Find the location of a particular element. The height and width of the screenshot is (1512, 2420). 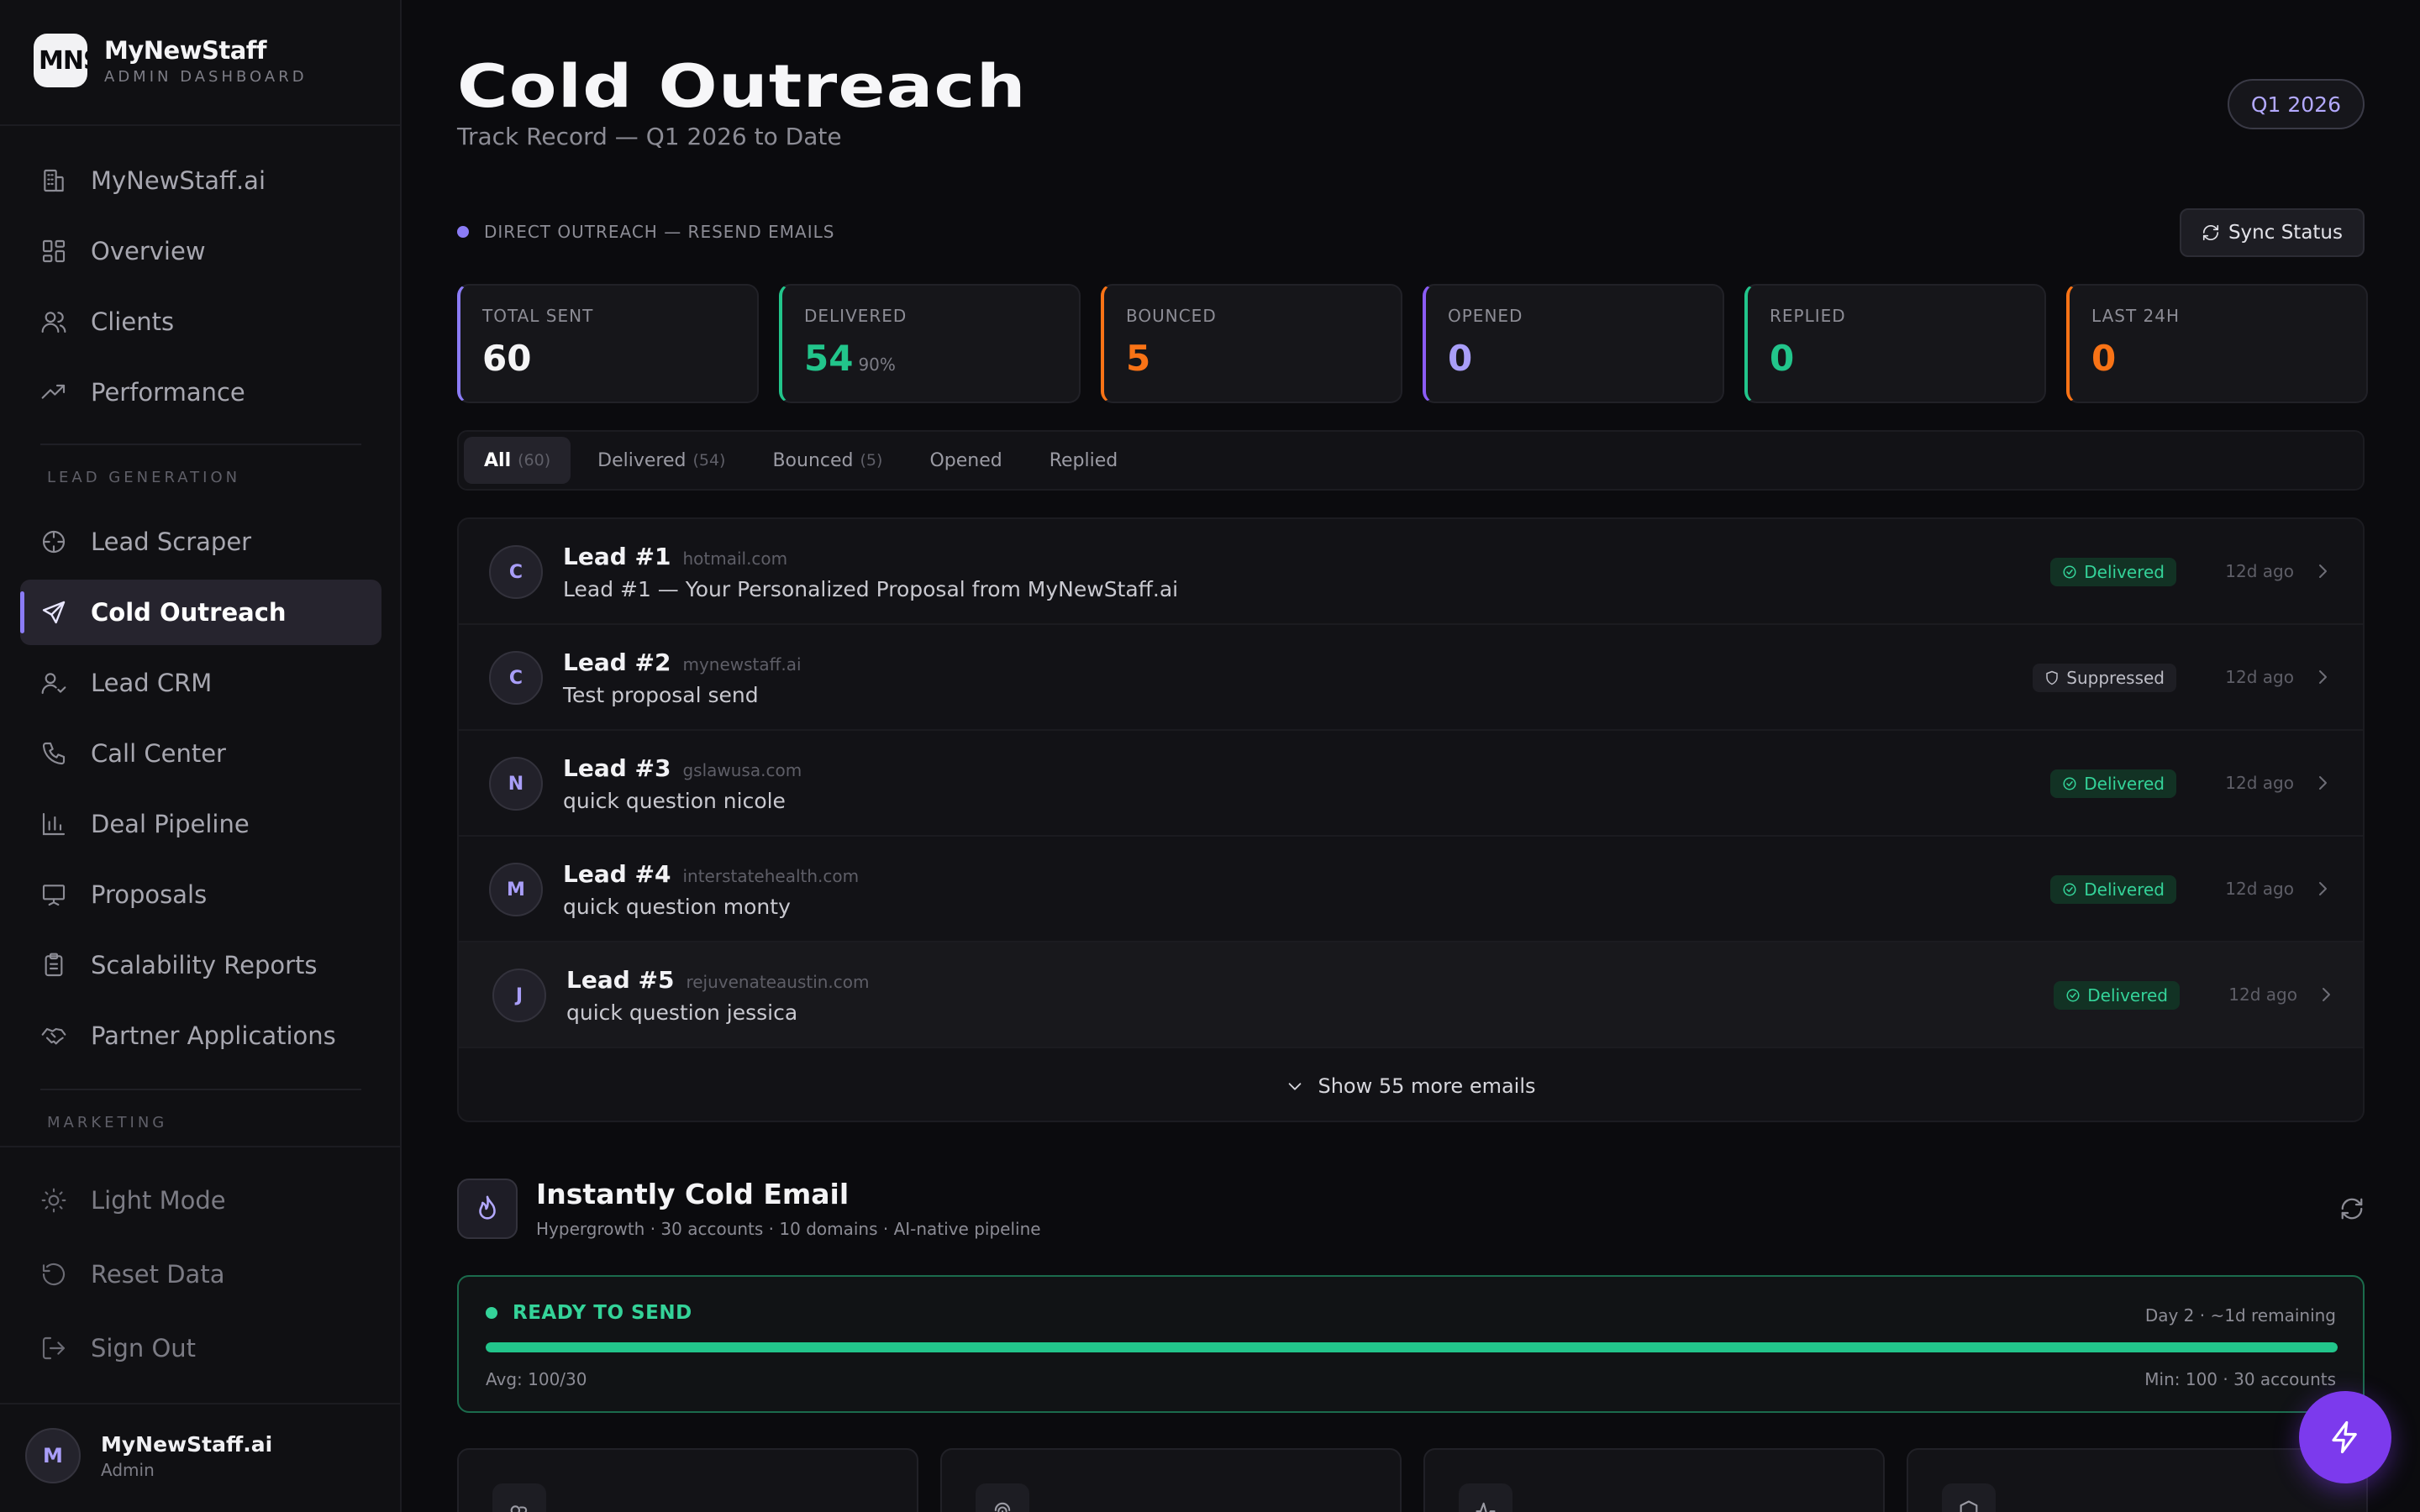

sidebar-item-partner-applications: Partner Applications is located at coordinates (200, 1035).